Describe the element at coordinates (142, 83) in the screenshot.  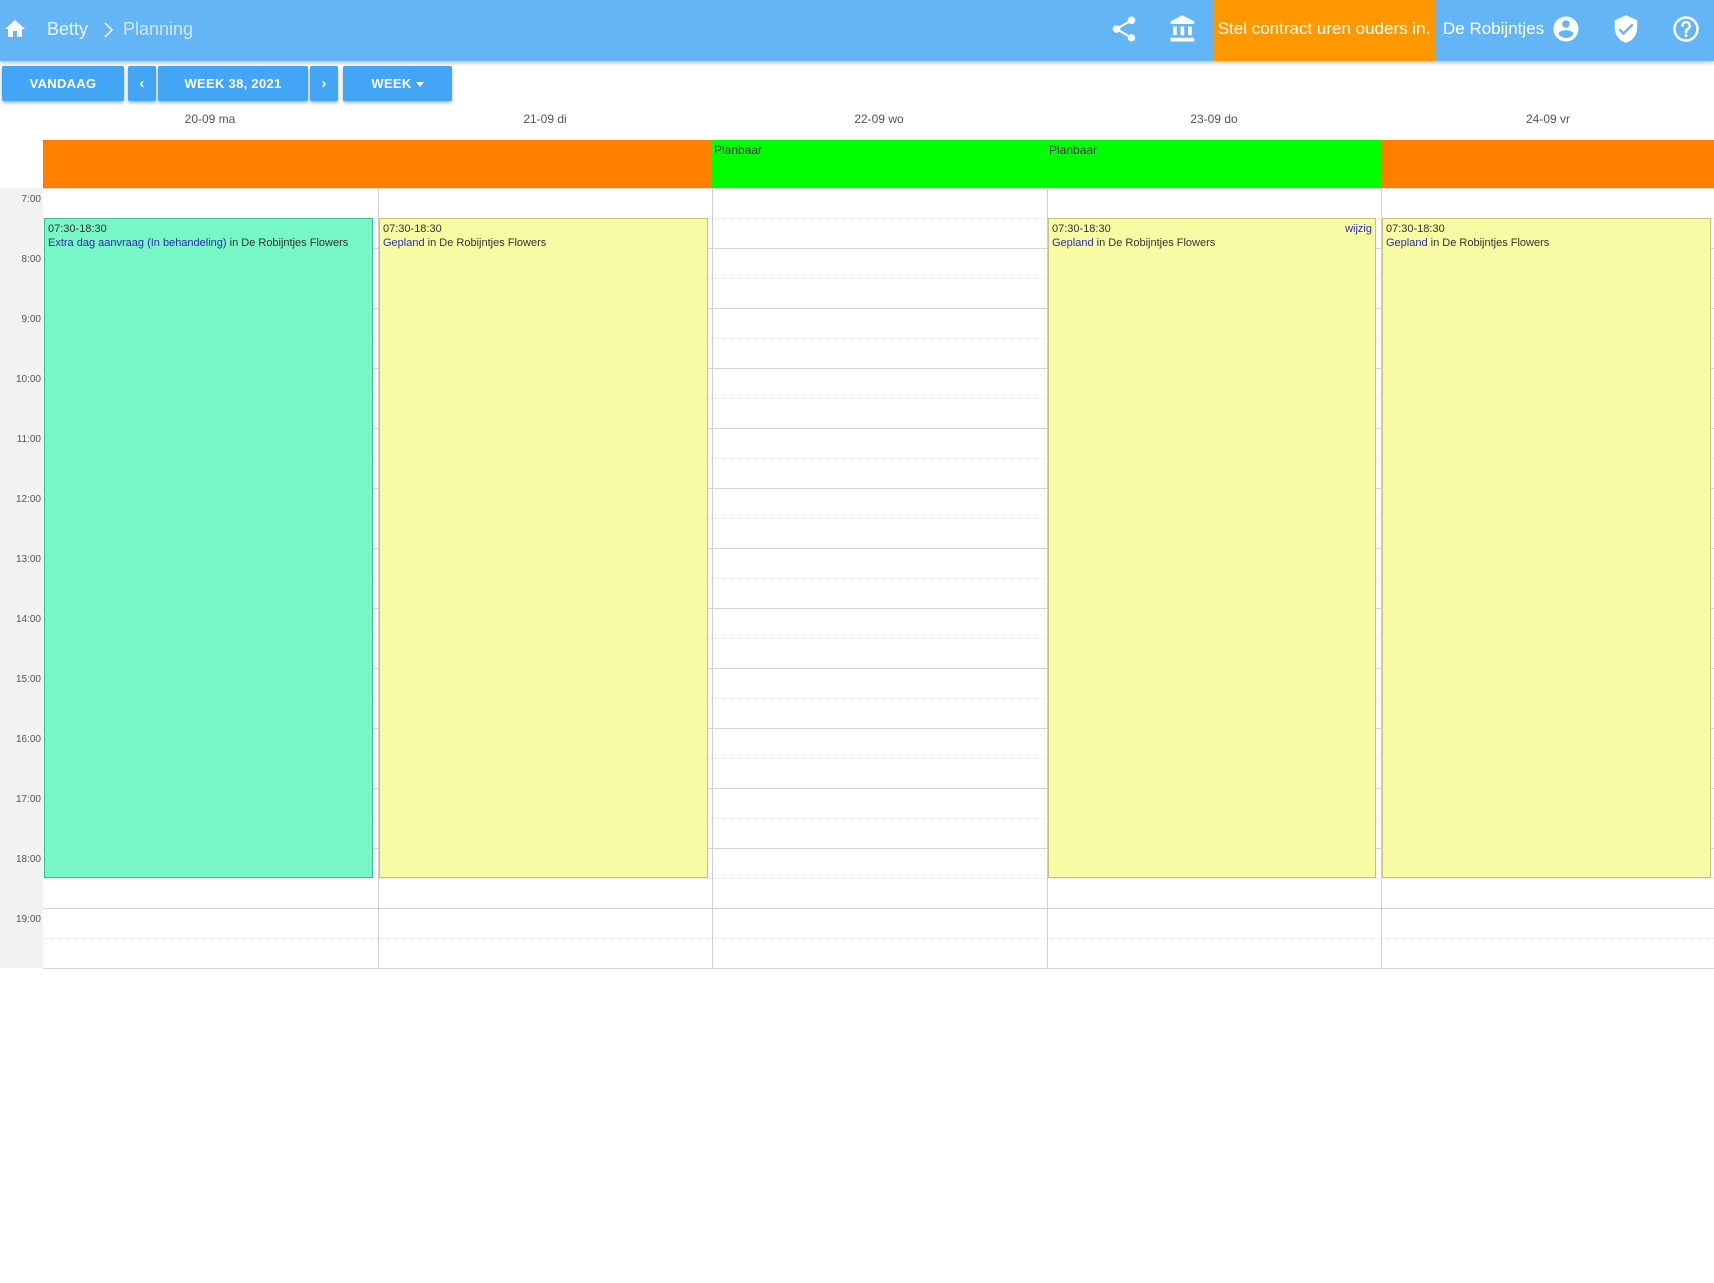
I see `previous-week-button: ‹` at that location.